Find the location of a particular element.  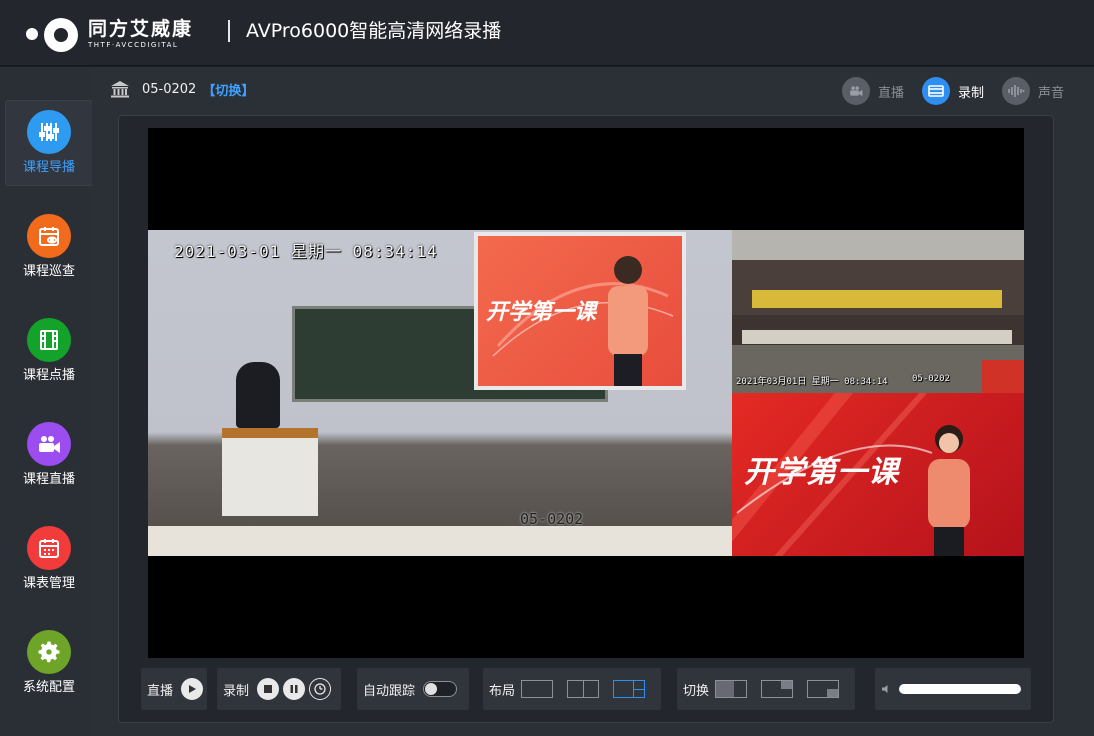

student-camera-room: 05-0202 is located at coordinates (931, 379).